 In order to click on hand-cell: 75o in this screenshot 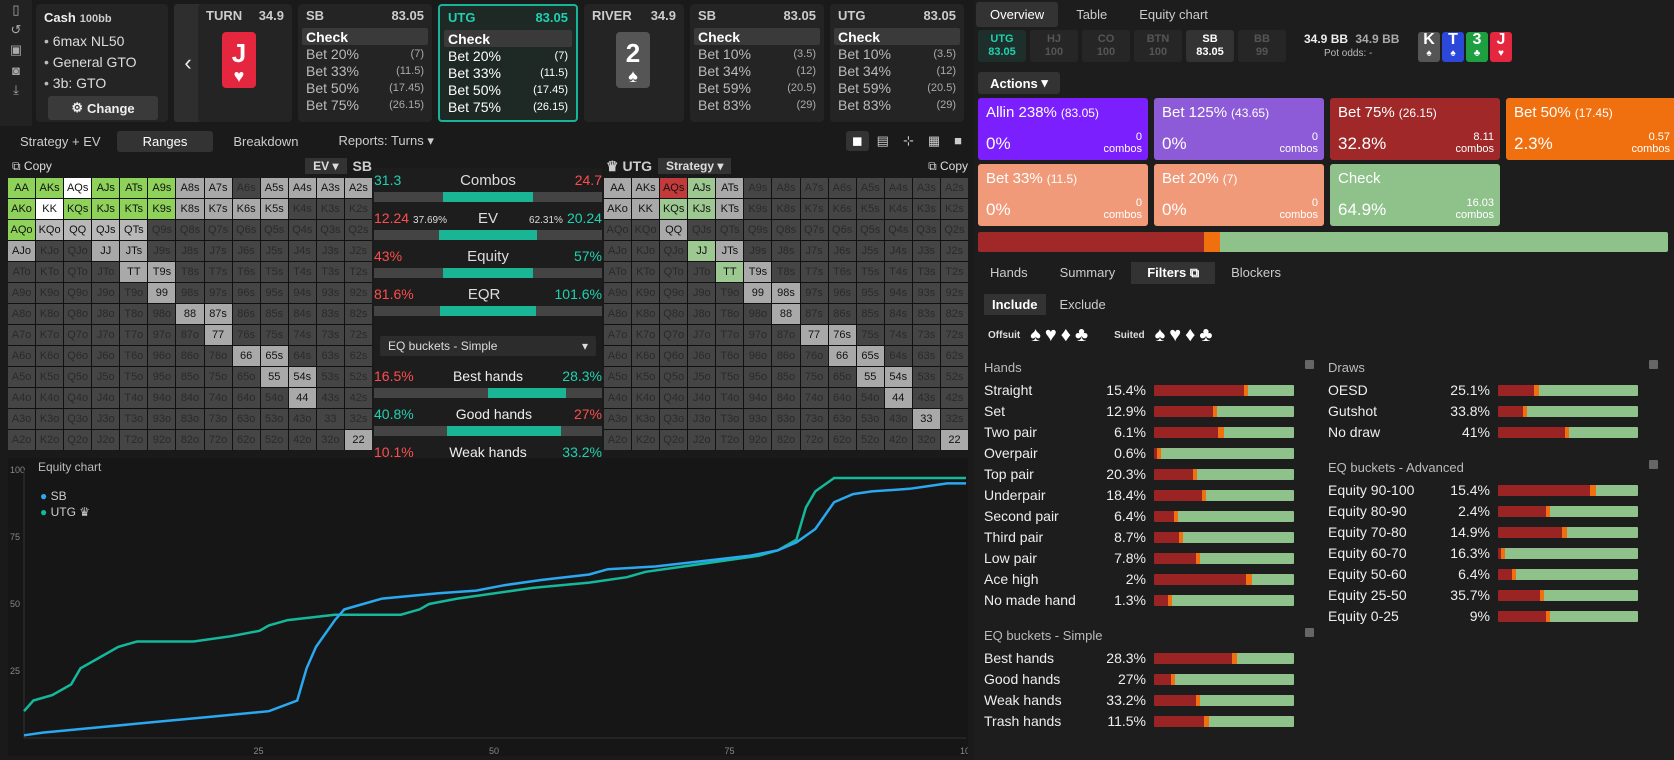, I will do `click(218, 377)`.